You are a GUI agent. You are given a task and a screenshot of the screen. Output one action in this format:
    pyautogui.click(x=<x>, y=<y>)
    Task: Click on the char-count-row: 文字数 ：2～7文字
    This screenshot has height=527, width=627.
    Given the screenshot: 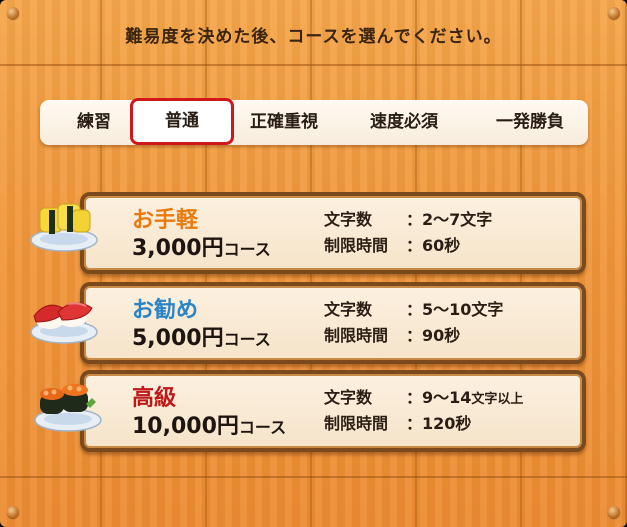 What is the action you would take?
    pyautogui.click(x=408, y=219)
    